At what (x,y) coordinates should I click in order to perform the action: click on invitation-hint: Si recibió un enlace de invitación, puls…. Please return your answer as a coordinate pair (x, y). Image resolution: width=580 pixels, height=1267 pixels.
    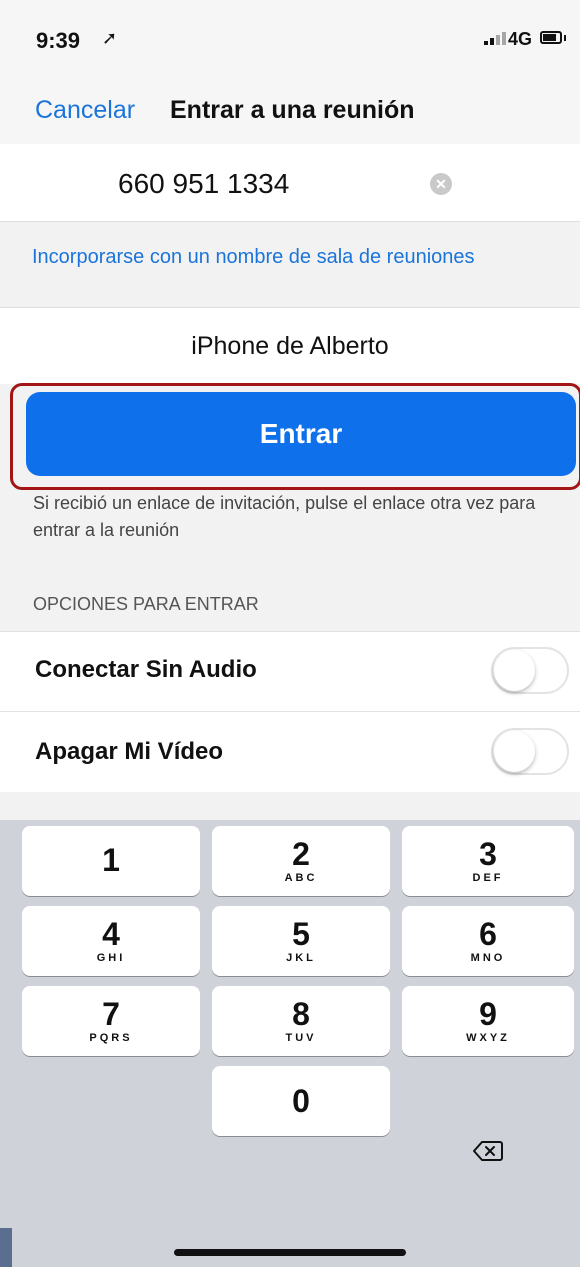
    Looking at the image, I should click on (284, 516).